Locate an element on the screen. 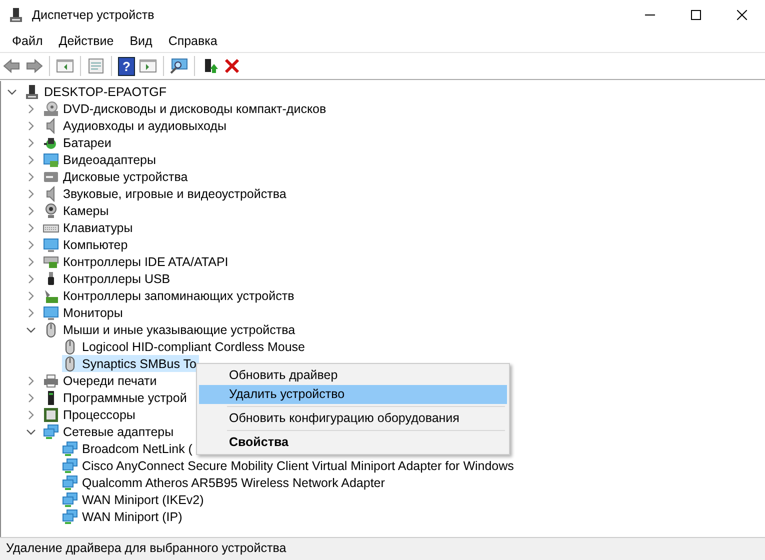 The image size is (765, 560). forward-arrow-icon is located at coordinates (34, 66).